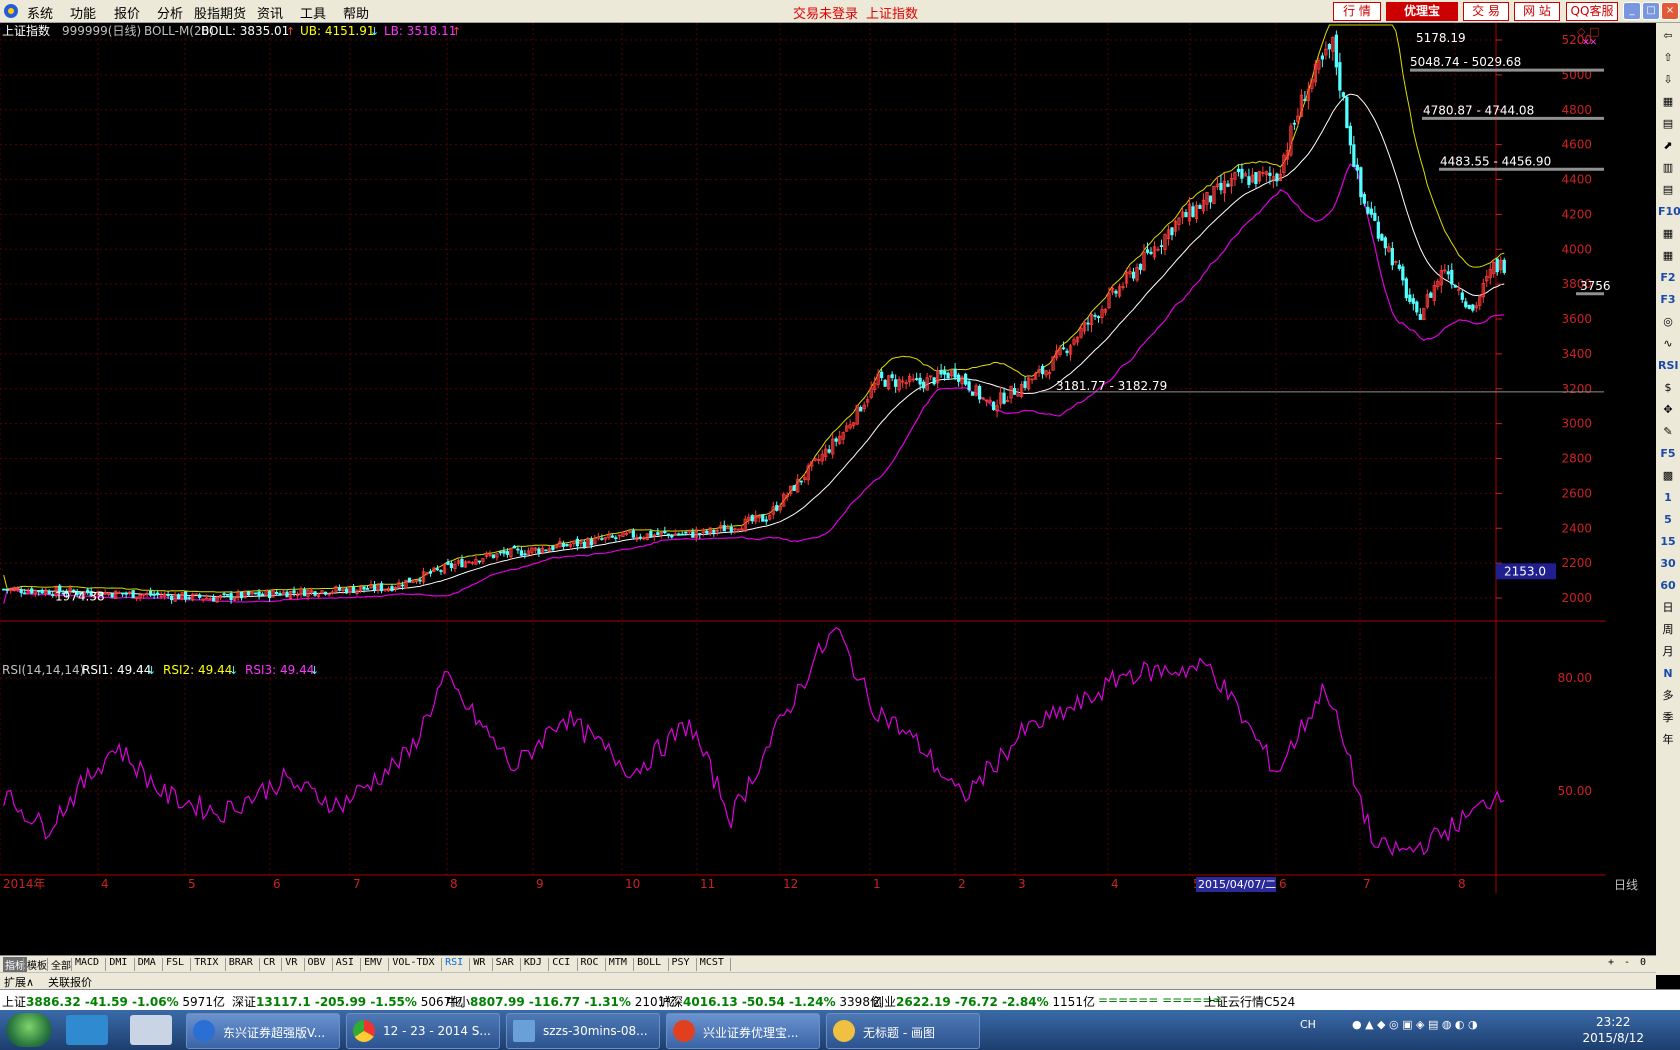  What do you see at coordinates (681, 962) in the screenshot?
I see `indicator-tab-psy: PSY` at bounding box center [681, 962].